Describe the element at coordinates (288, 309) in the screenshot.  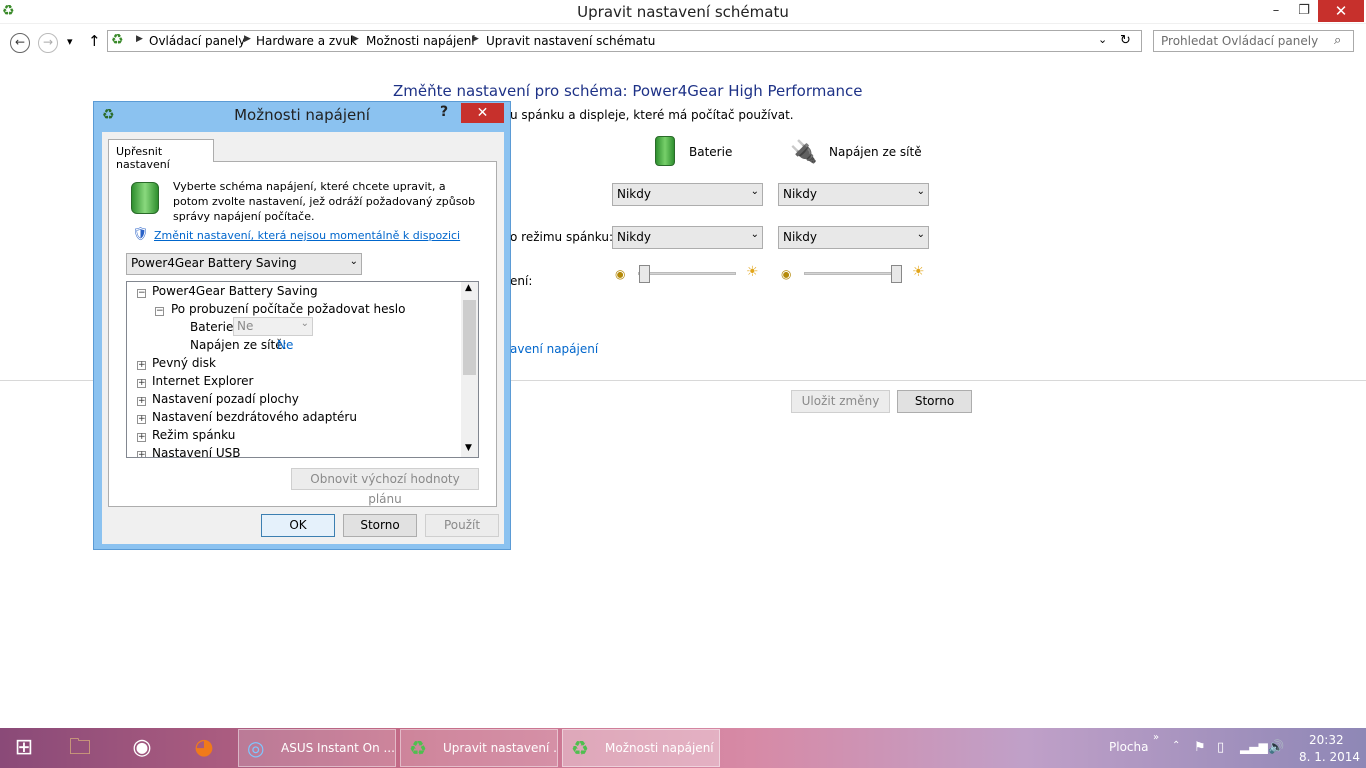
I see `tree-item-require-password: Po probuzení počítače požadovat heslo` at that location.